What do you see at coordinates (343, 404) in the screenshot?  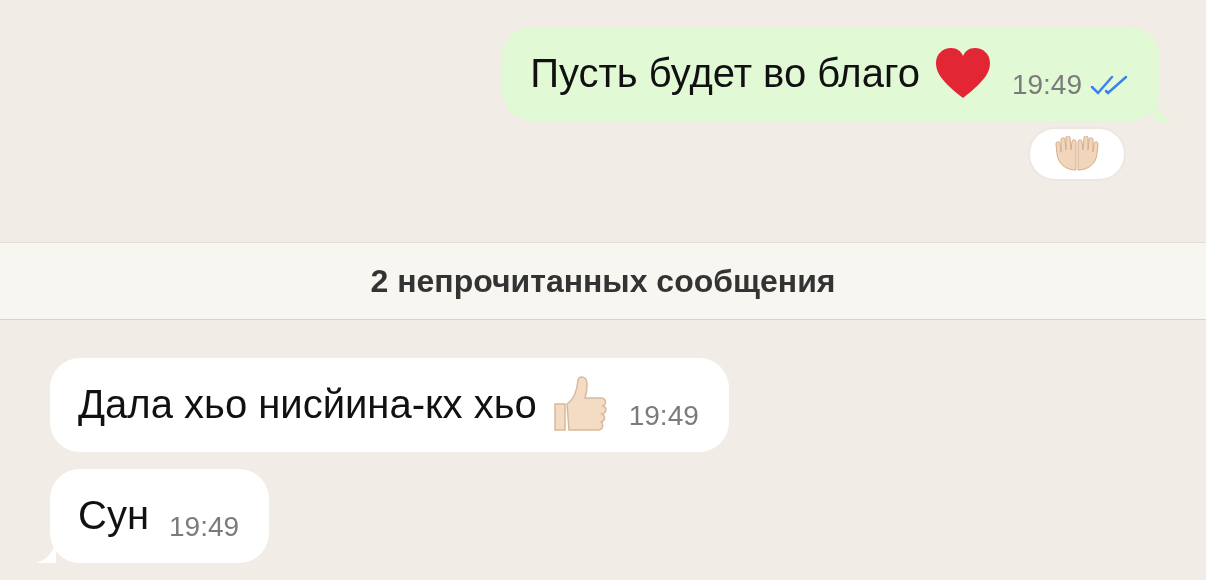 I see `message-text: Дала хьо нисйина-кх хьо` at bounding box center [343, 404].